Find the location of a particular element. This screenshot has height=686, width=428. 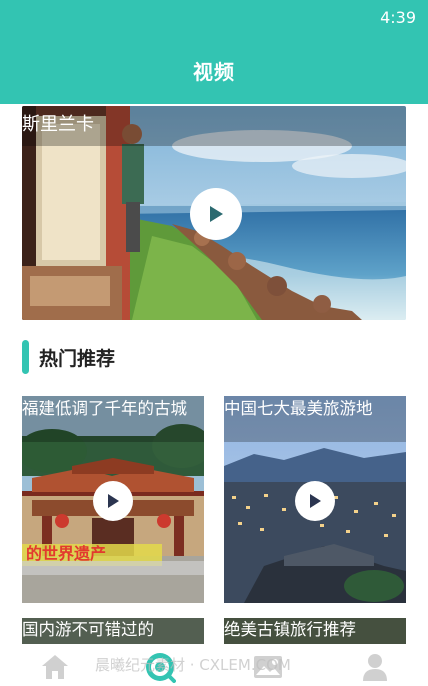

nav-home is located at coordinates (55, 667).